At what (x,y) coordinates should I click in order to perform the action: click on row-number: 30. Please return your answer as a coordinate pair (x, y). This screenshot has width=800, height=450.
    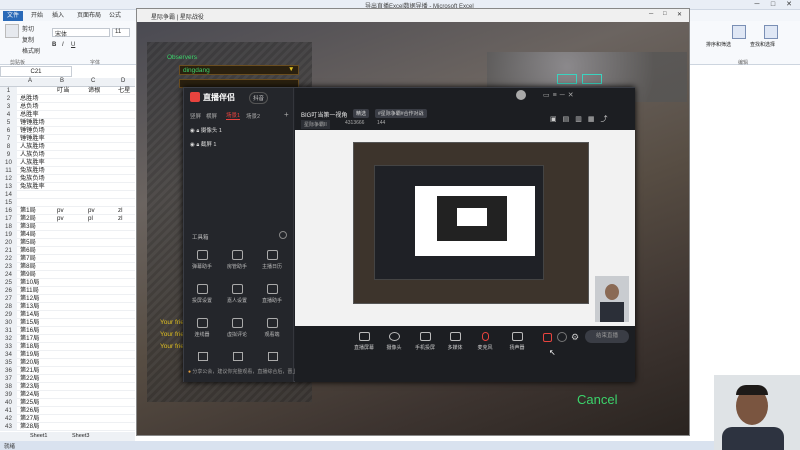
    Looking at the image, I should click on (8, 323).